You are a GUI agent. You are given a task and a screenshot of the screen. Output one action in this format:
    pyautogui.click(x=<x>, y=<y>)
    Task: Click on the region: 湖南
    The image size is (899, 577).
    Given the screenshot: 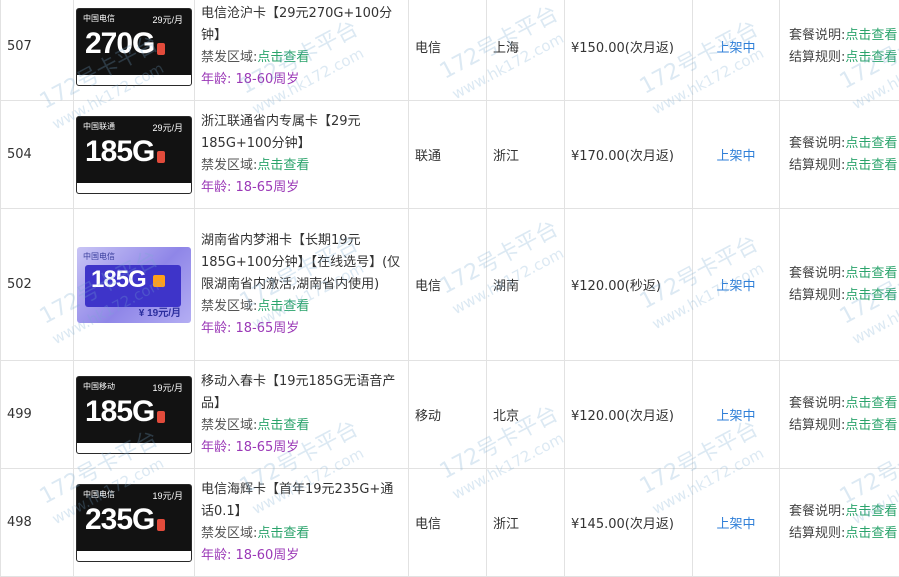 What is the action you would take?
    pyautogui.click(x=526, y=285)
    